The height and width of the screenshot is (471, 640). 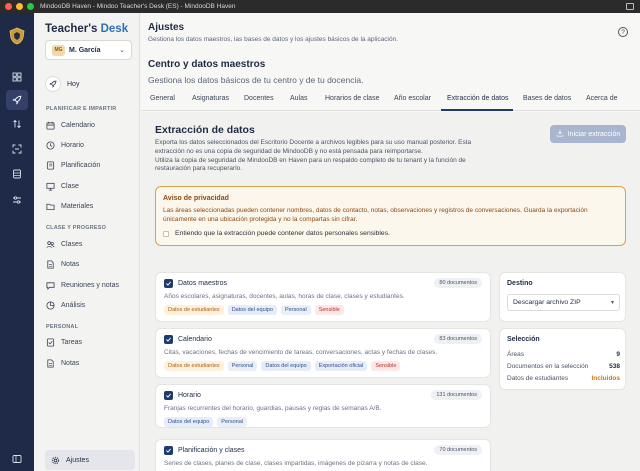 I want to click on rail-dashboard-button, so click(x=17, y=77).